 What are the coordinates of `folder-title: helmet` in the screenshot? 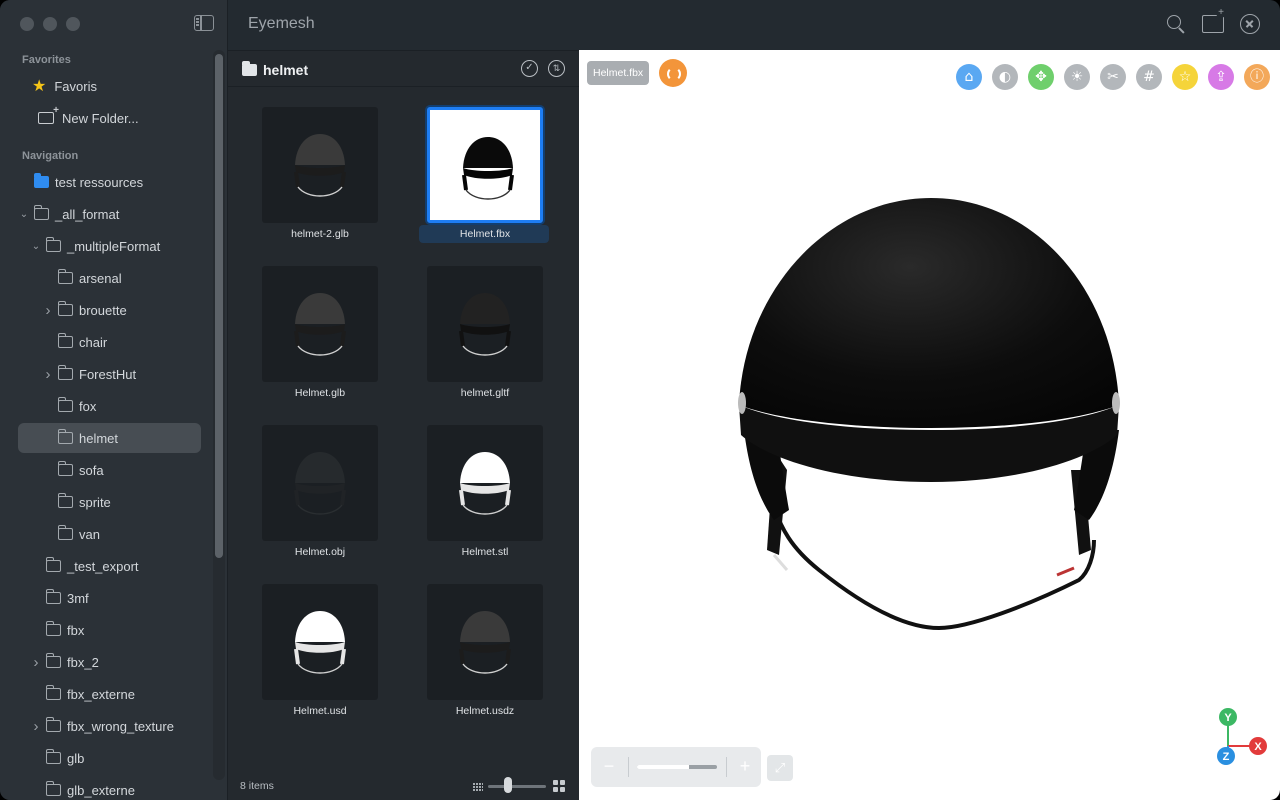 It's located at (286, 70).